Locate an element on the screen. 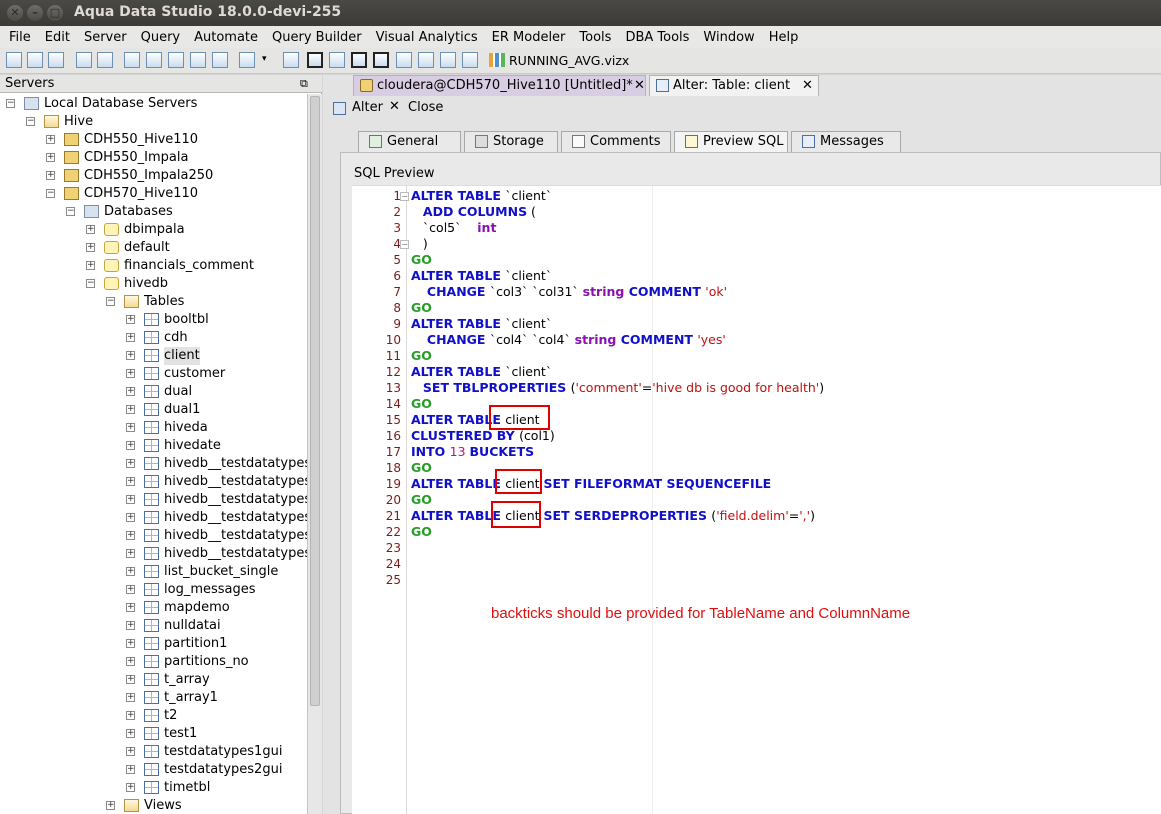  tree-item-server: − CDH570_Hive110 is located at coordinates (153, 194).